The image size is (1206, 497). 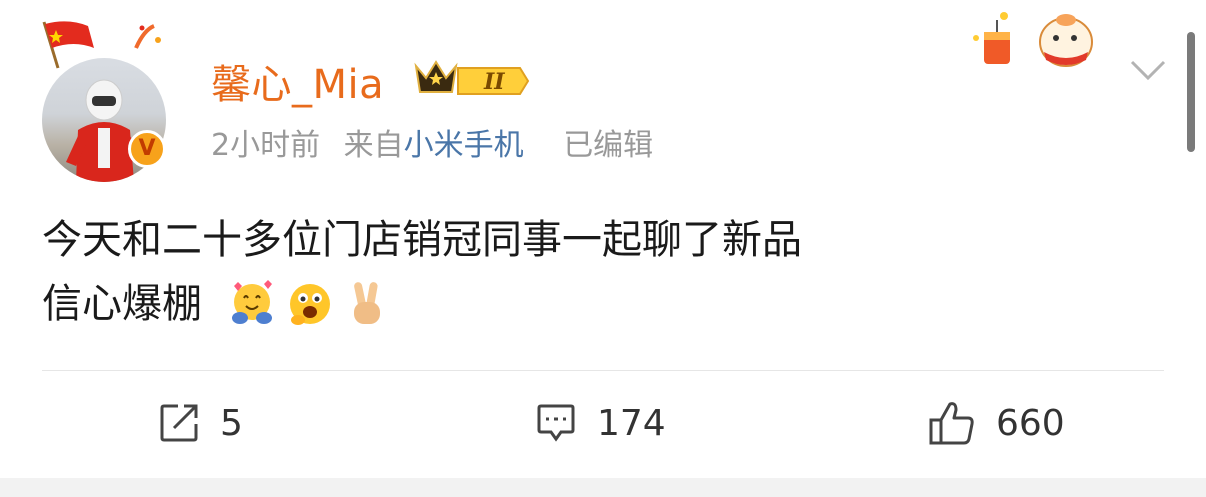 What do you see at coordinates (310, 304) in the screenshot?
I see `excited-emoji-icon` at bounding box center [310, 304].